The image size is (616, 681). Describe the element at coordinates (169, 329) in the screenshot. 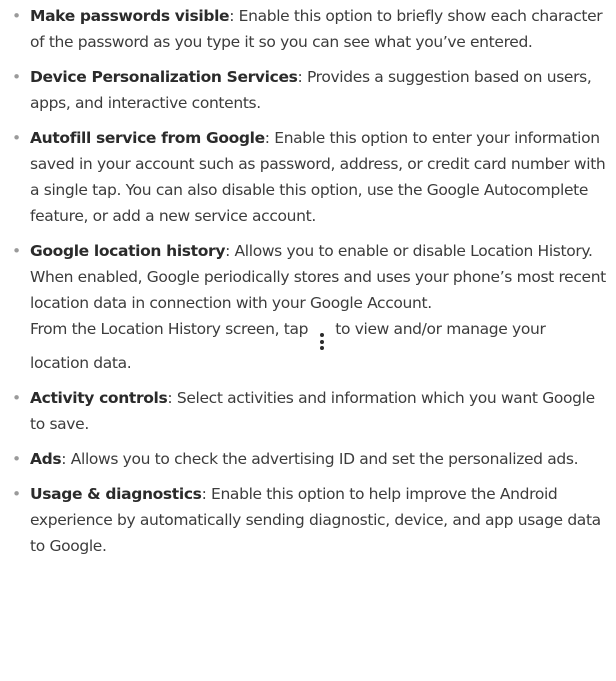

I see `extra-text-before: From the Location History screen, tap` at that location.